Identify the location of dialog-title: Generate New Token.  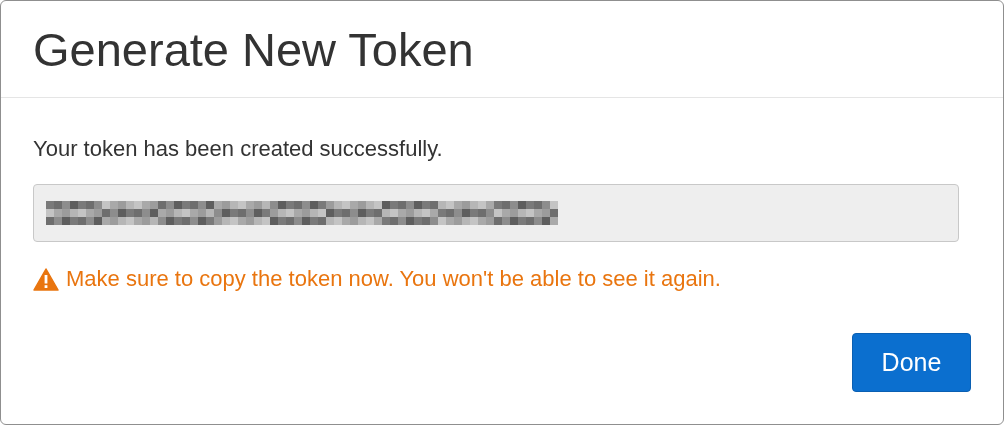
(253, 49).